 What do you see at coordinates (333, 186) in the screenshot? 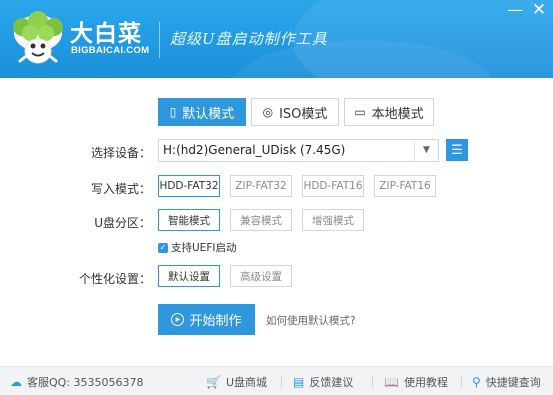
I see `write-option-hdd-fat16: HDD-FAT16` at bounding box center [333, 186].